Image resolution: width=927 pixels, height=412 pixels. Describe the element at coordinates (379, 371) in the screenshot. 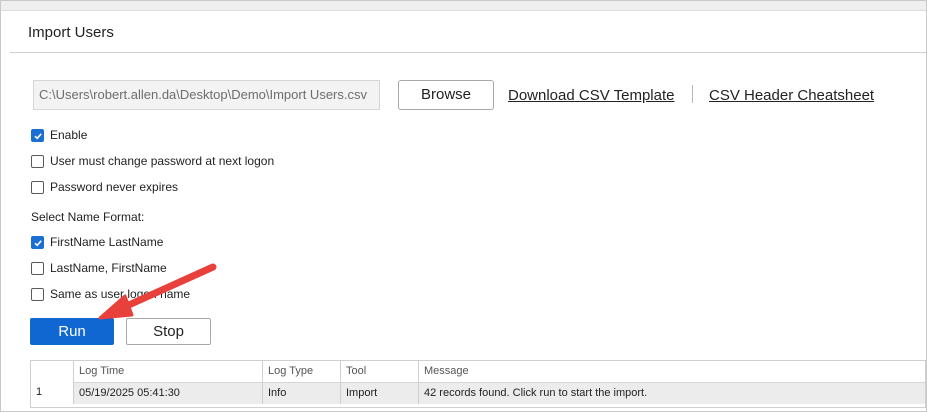

I see `column-header-tool: Tool` at that location.